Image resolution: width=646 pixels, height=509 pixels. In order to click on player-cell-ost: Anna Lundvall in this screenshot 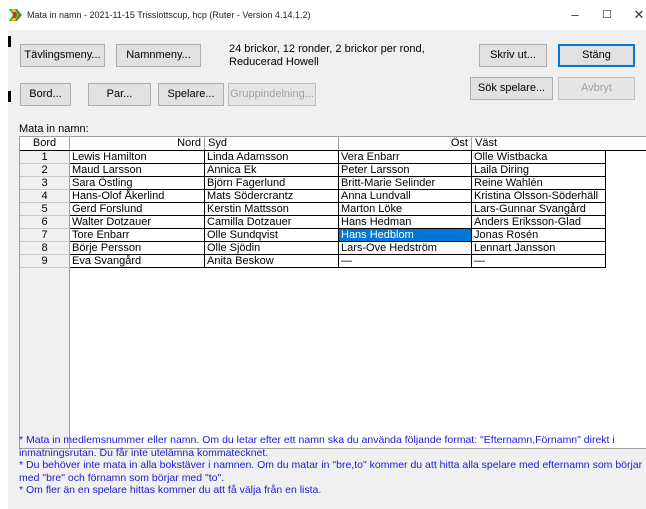, I will do `click(405, 196)`.